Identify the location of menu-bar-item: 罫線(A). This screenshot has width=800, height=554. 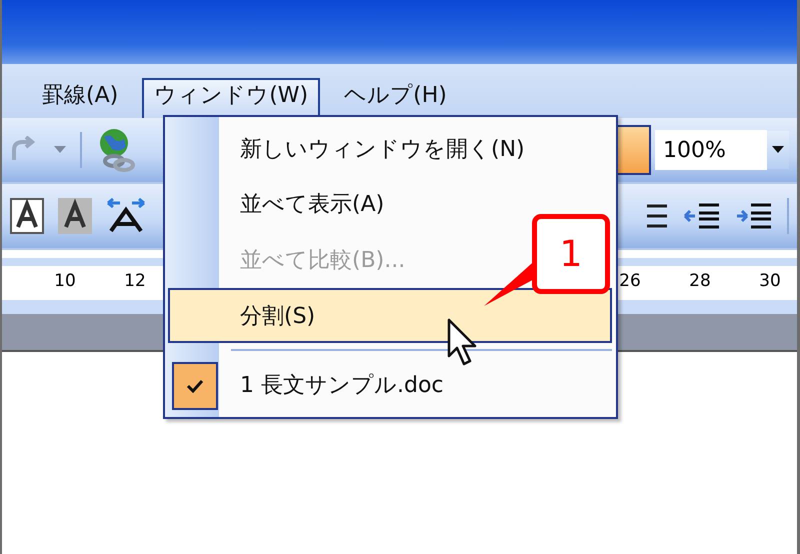
(80, 98).